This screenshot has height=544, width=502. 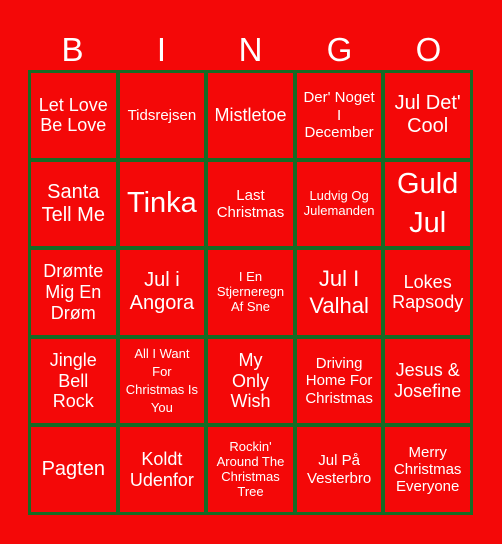 I want to click on cell-label: Mistletoe, so click(x=250, y=114).